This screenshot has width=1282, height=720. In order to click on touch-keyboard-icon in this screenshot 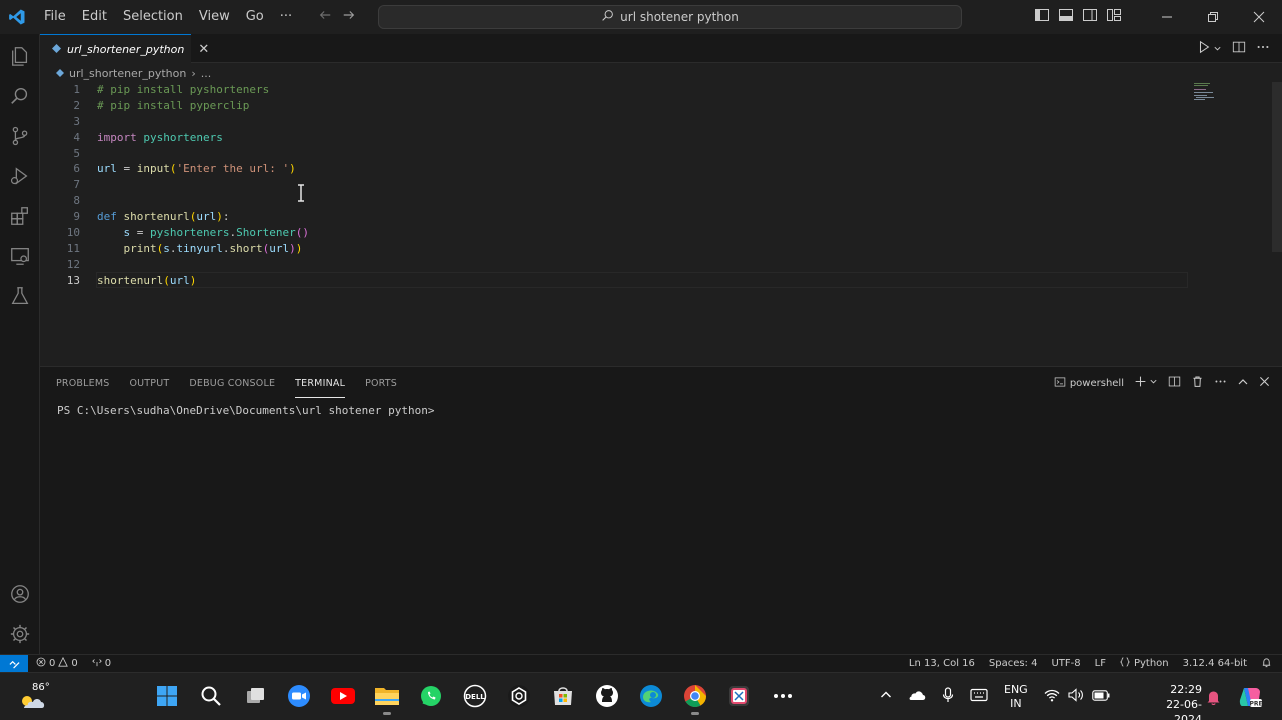, I will do `click(979, 697)`.